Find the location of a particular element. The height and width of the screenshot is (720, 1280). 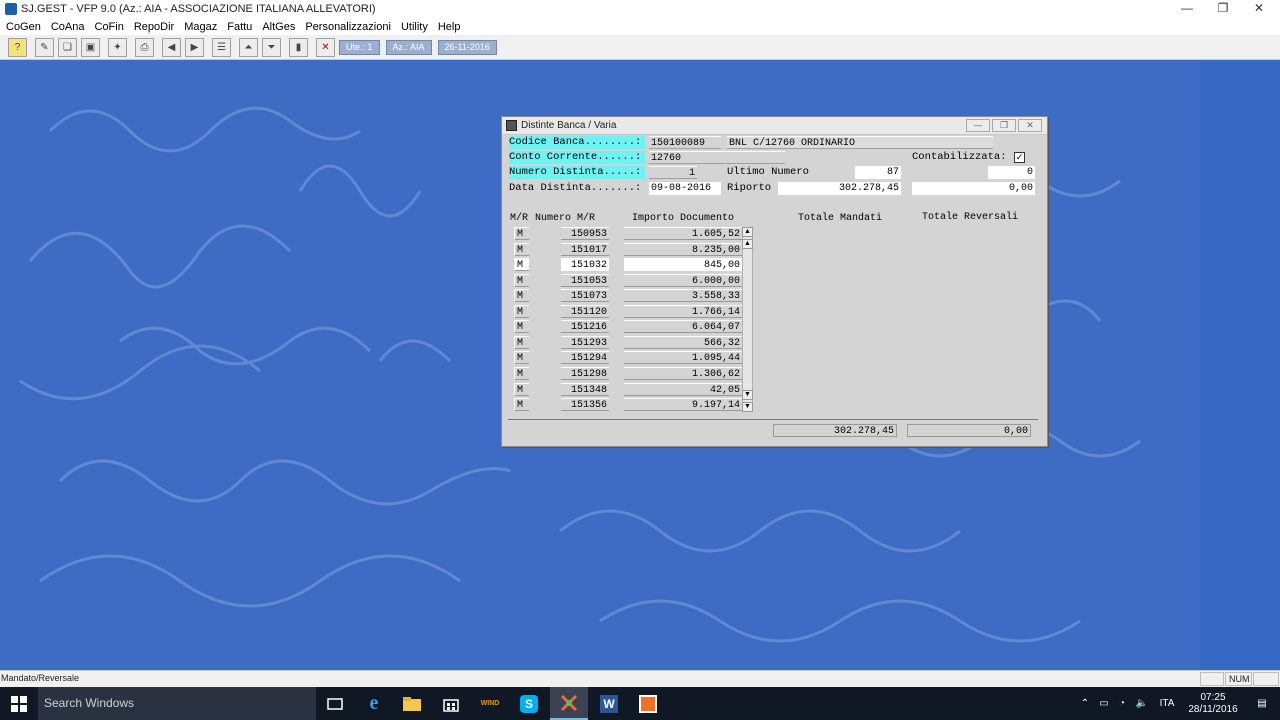

grid-row: M 151348 42,05 is located at coordinates (634, 390).